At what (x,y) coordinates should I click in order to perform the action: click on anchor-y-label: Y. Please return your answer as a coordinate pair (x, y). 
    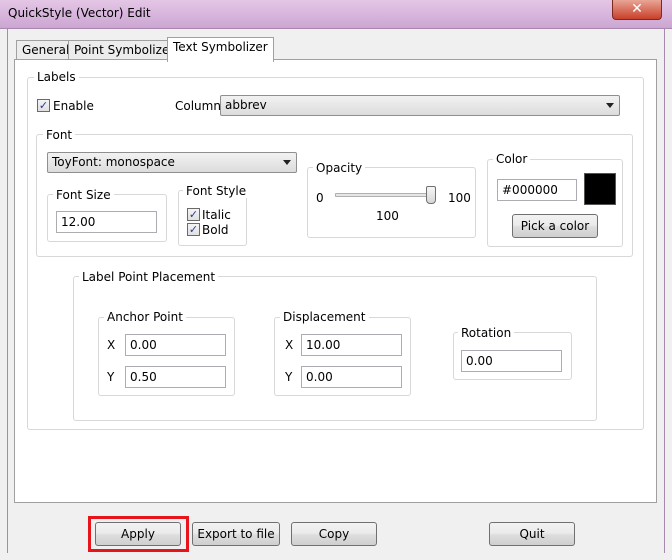
    Looking at the image, I should click on (111, 377).